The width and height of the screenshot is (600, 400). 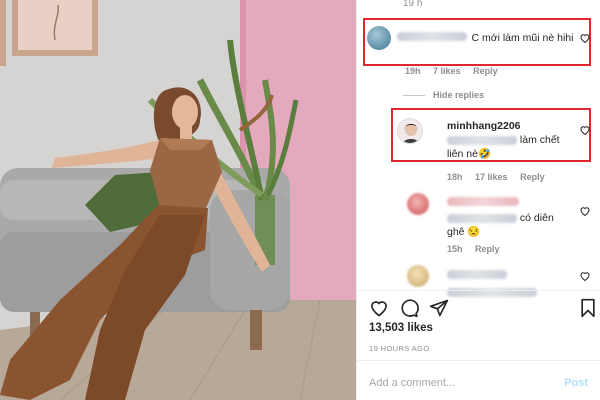 I want to click on comment-text: C mới làm mũi nè hihi, so click(x=522, y=38).